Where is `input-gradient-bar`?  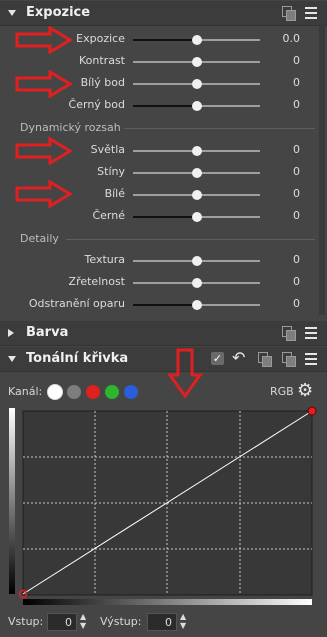 input-gradient-bar is located at coordinates (167, 602).